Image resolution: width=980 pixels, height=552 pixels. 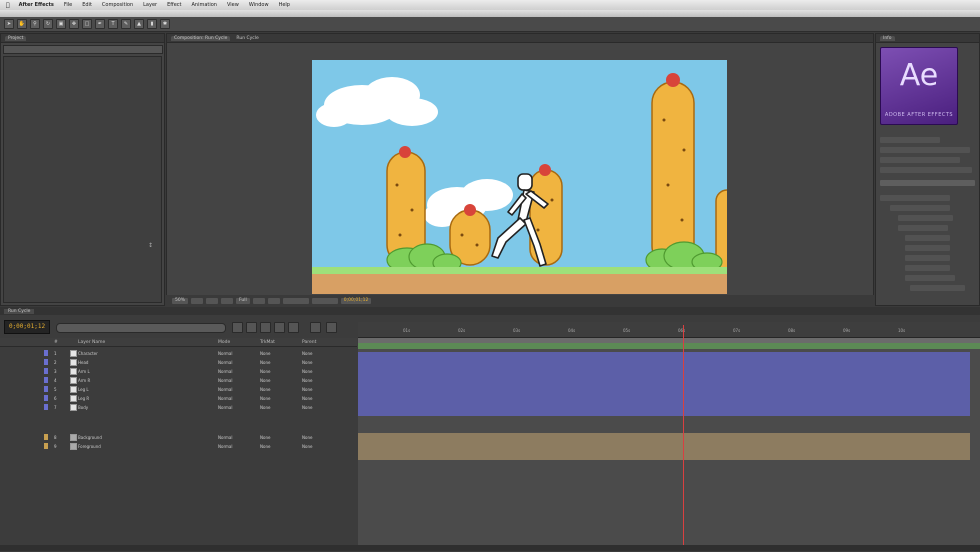 I want to click on table-row: 4 Arm R Normal None None, so click(x=178, y=380).